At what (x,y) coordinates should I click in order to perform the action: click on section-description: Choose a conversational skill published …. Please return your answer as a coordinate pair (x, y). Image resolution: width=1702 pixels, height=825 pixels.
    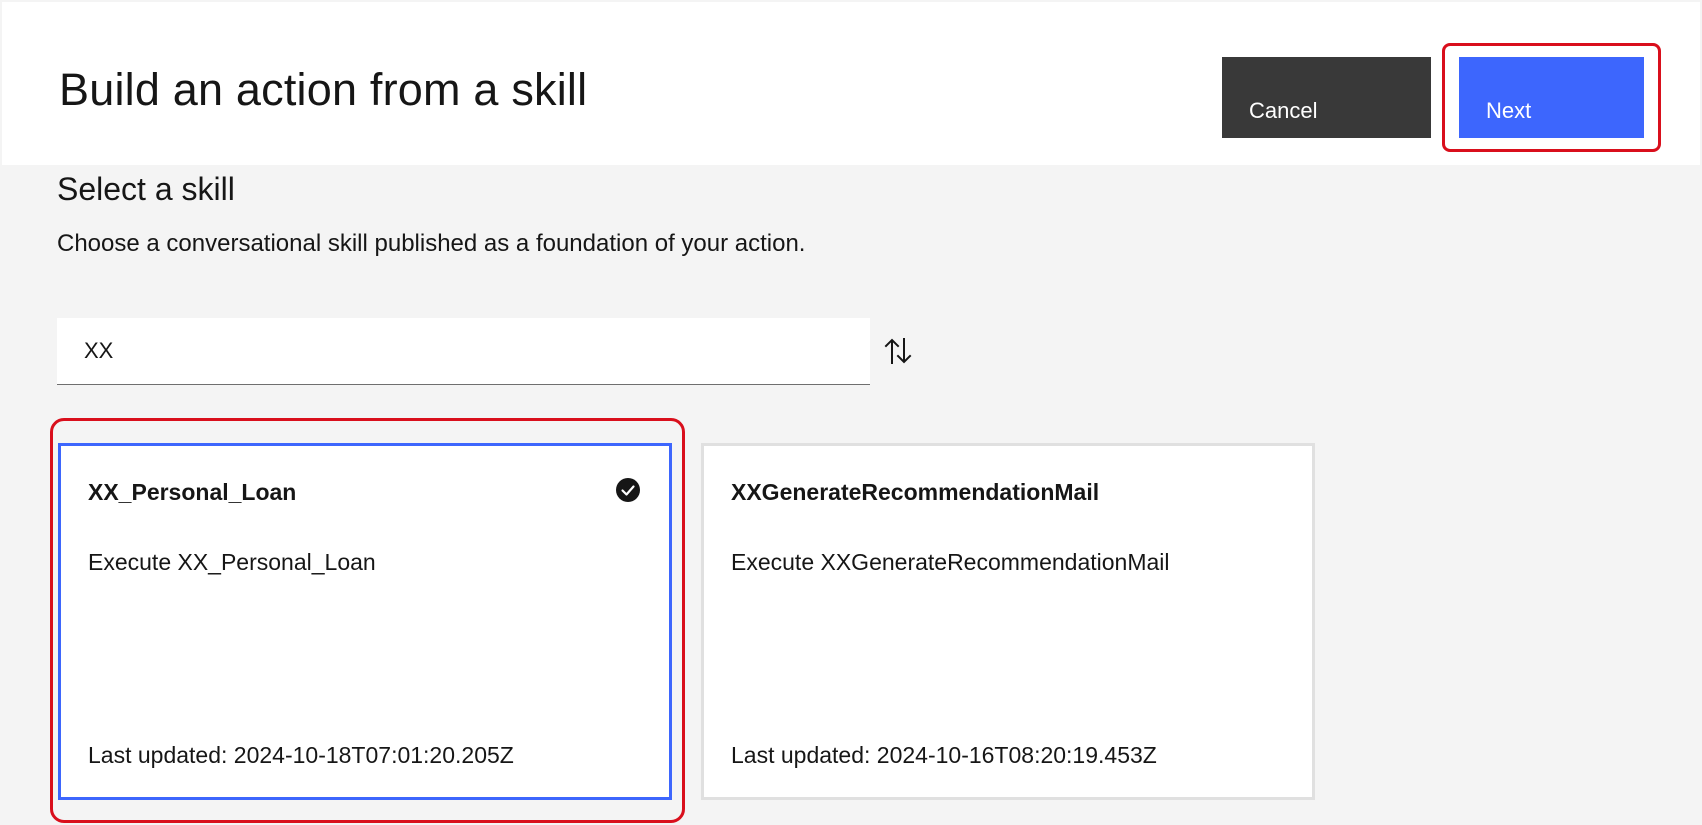
    Looking at the image, I should click on (431, 243).